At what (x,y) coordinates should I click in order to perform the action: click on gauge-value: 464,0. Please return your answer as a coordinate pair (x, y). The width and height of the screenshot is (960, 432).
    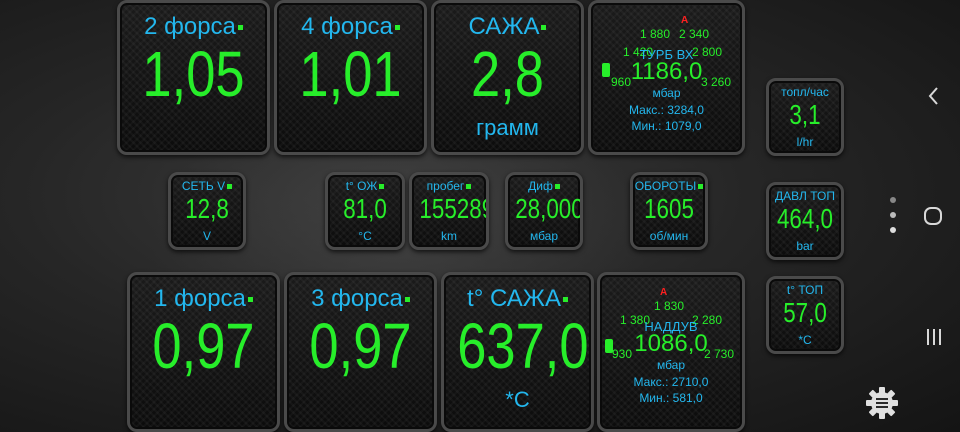
    Looking at the image, I should click on (805, 218).